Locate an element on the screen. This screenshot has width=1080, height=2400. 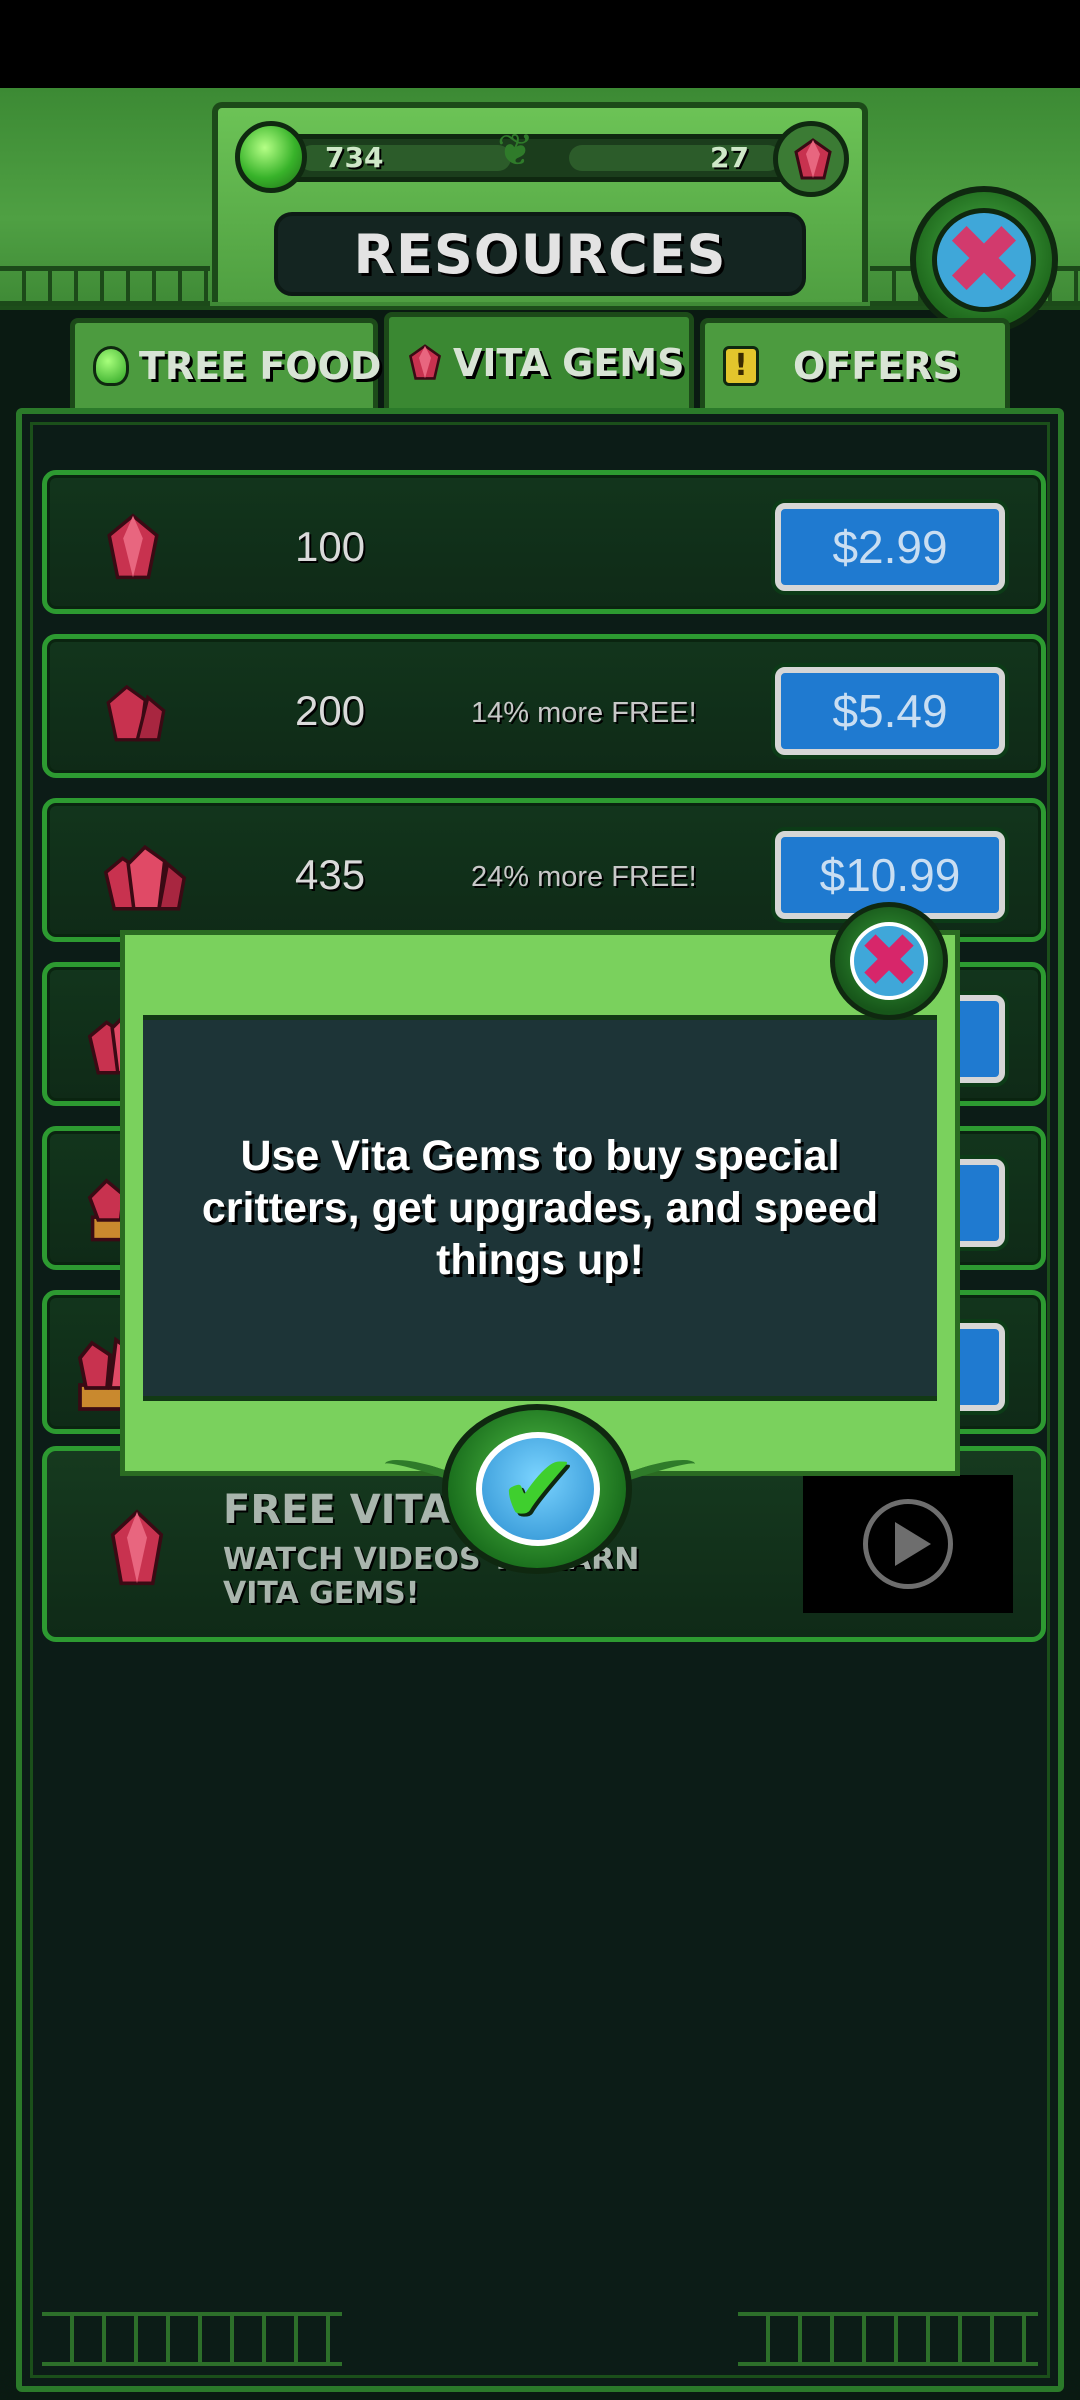
vita-gems-count: 27 is located at coordinates (729, 157).